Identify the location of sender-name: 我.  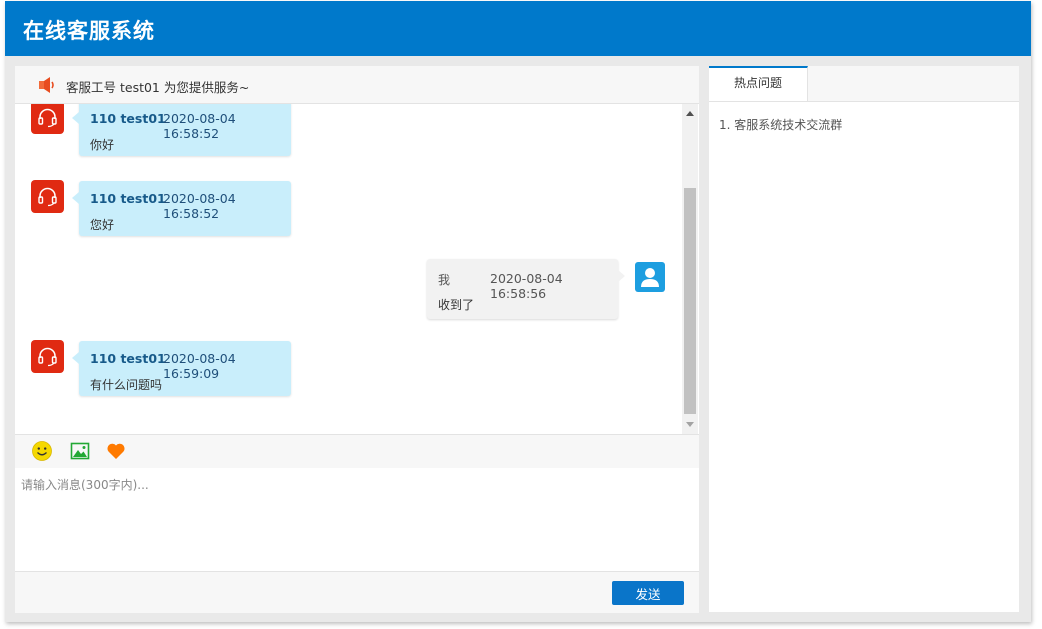
(444, 280).